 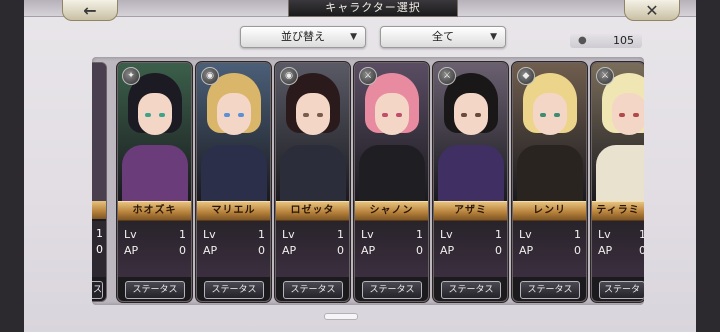 What do you see at coordinates (373, 8) in the screenshot?
I see `screen-title: キャラクター選択` at bounding box center [373, 8].